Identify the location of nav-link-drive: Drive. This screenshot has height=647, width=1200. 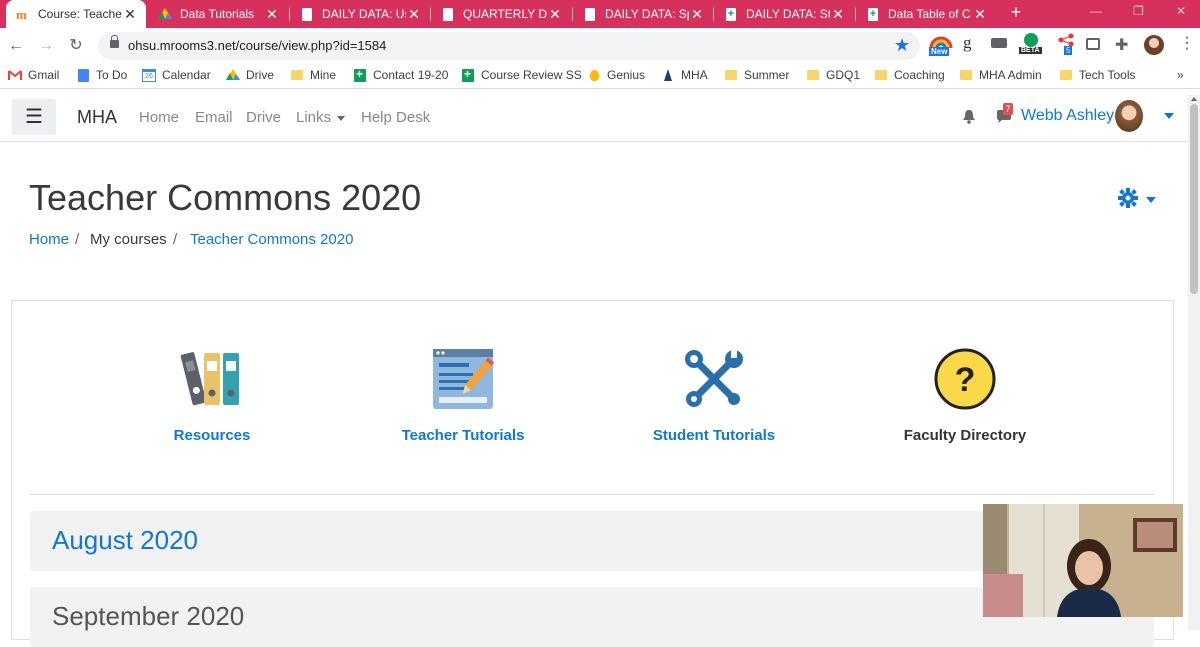
(263, 117).